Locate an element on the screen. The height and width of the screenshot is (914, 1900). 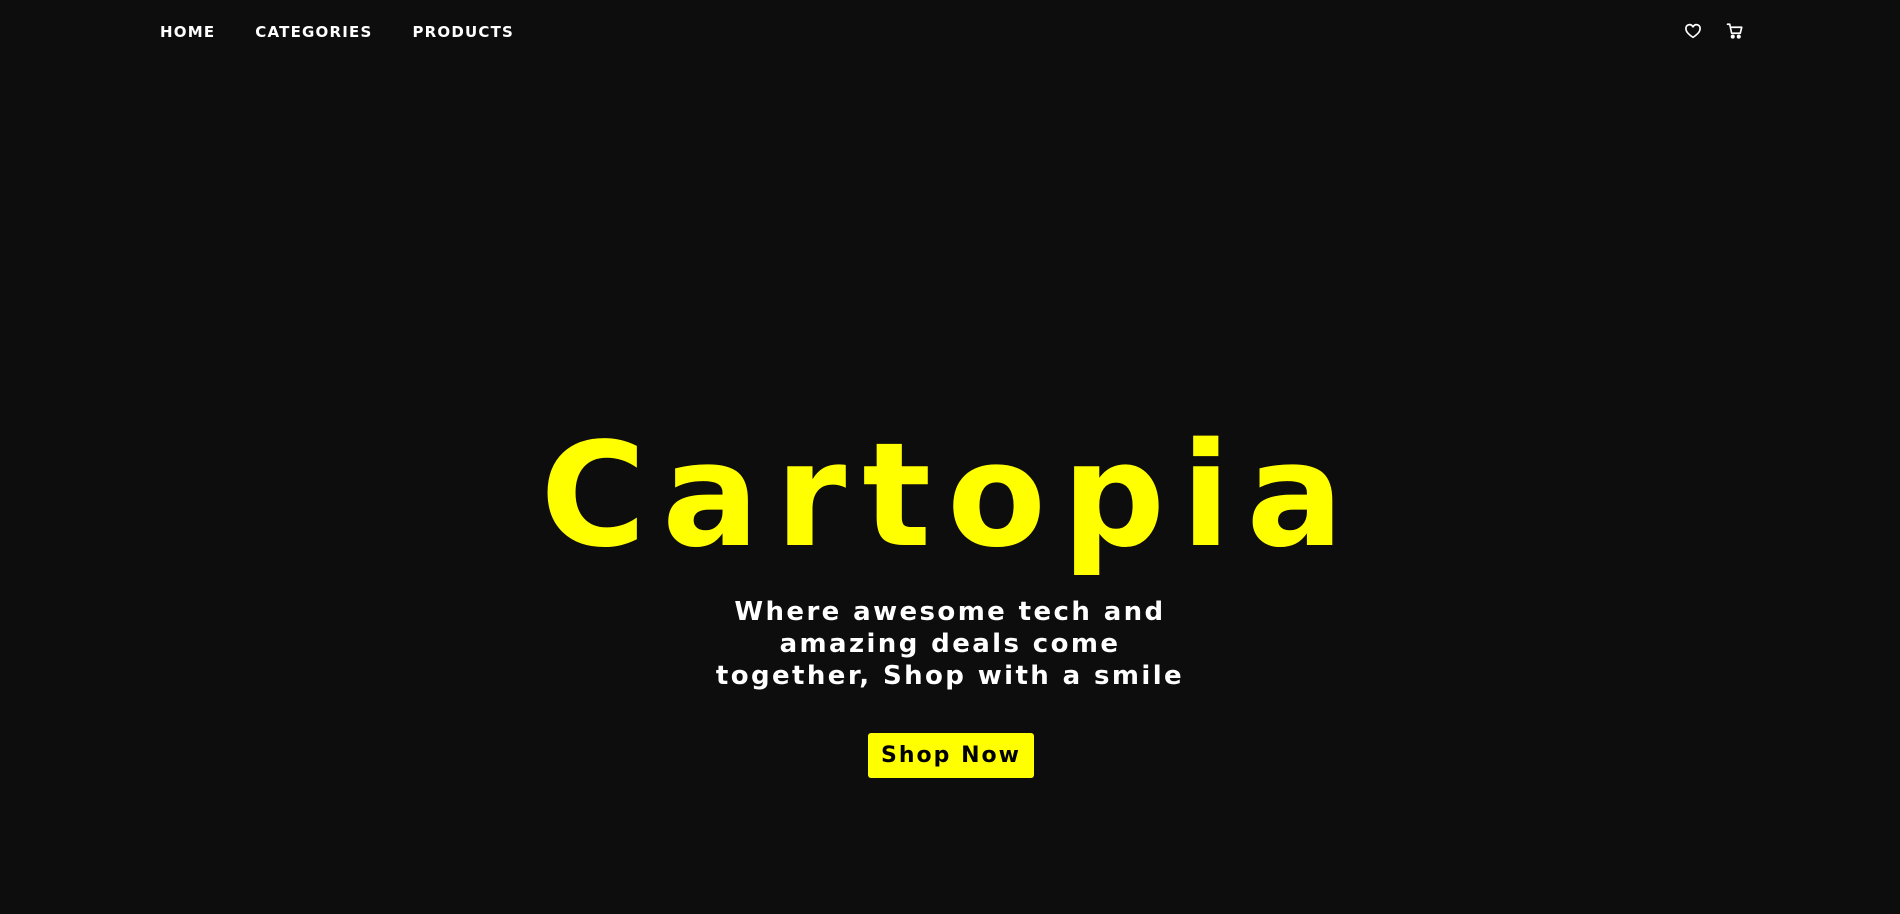
shop-now-button: Shop Now is located at coordinates (951, 755).